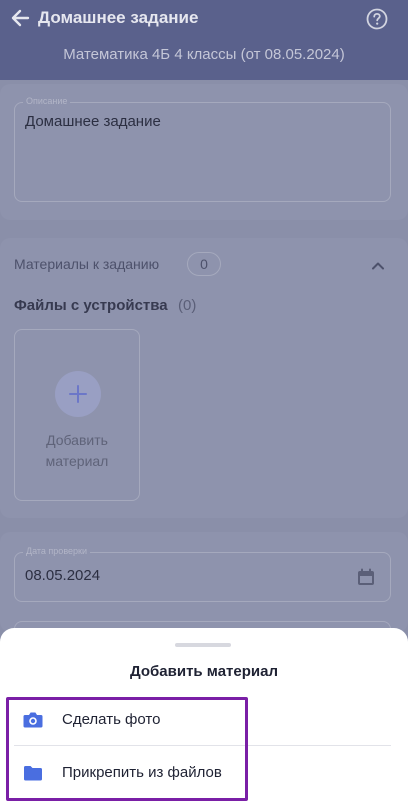  I want to click on help-button, so click(377, 19).